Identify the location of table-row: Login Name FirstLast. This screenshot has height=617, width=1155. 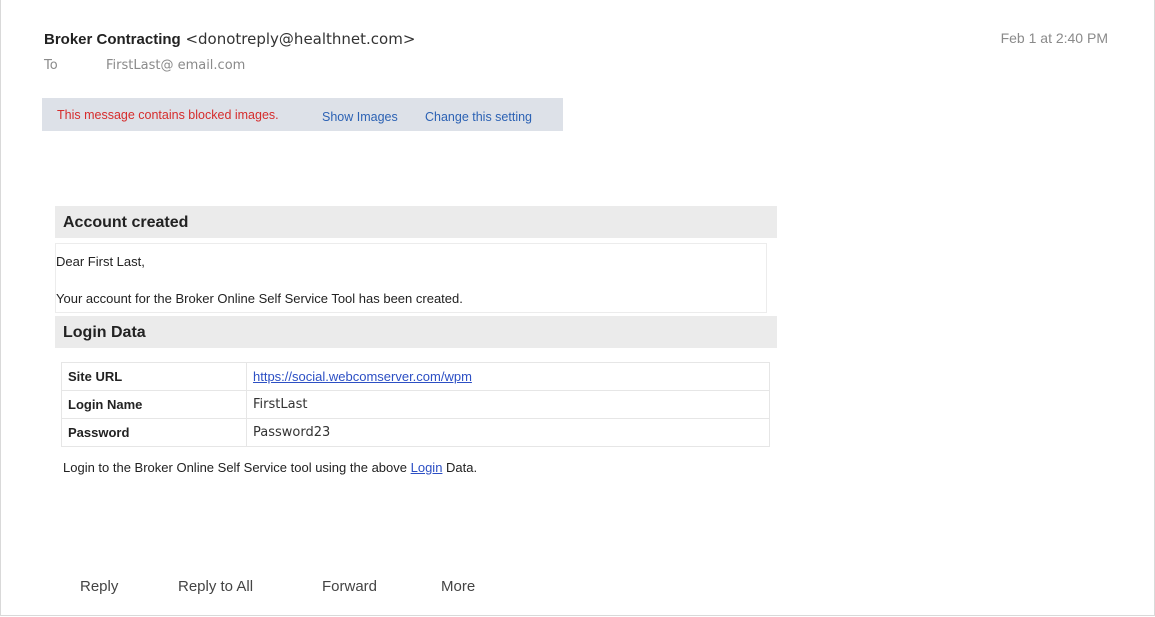
(415, 404).